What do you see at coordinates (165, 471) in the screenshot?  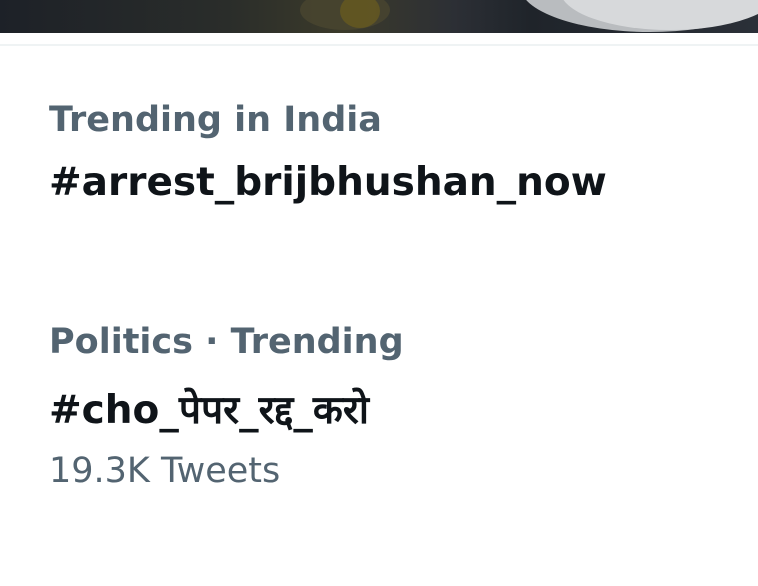 I see `trend-tweet-count: 19.3K Tweets` at bounding box center [165, 471].